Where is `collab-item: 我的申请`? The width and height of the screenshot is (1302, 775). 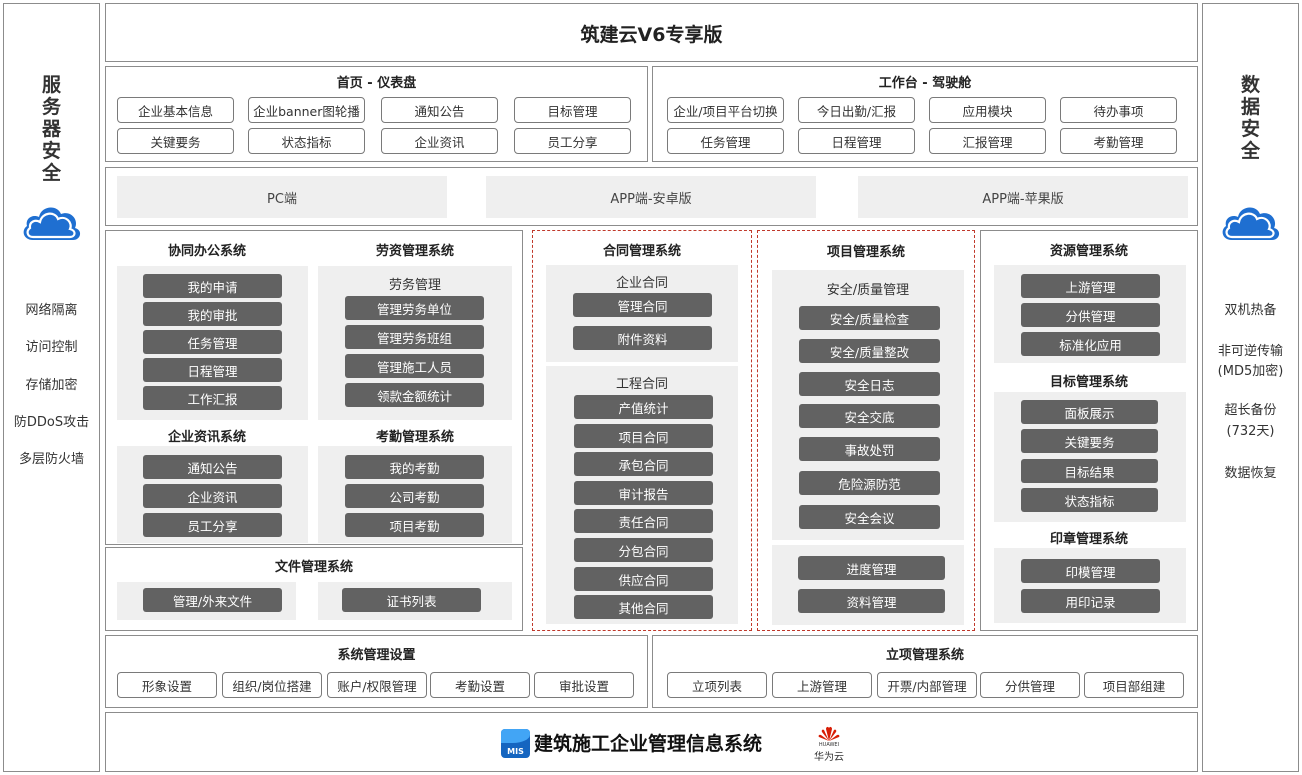
collab-item: 我的申请 is located at coordinates (212, 286).